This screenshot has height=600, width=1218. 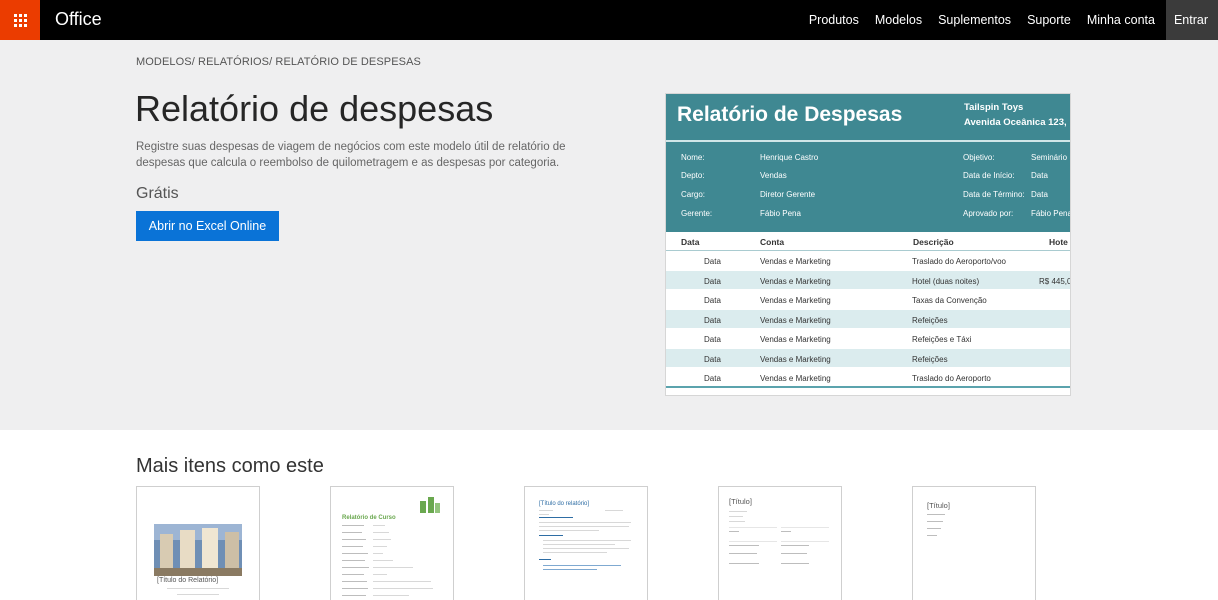 What do you see at coordinates (586, 543) in the screenshot?
I see `related-template-card: [Título do relatório]` at bounding box center [586, 543].